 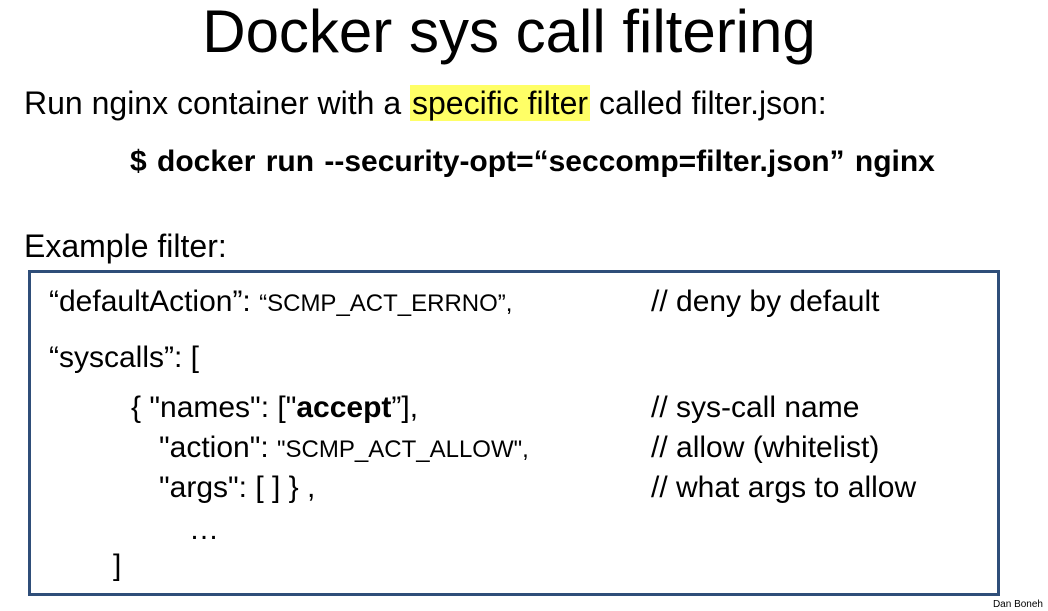 What do you see at coordinates (214, 407) in the screenshot?
I see `names-pre: { "names": ["` at bounding box center [214, 407].